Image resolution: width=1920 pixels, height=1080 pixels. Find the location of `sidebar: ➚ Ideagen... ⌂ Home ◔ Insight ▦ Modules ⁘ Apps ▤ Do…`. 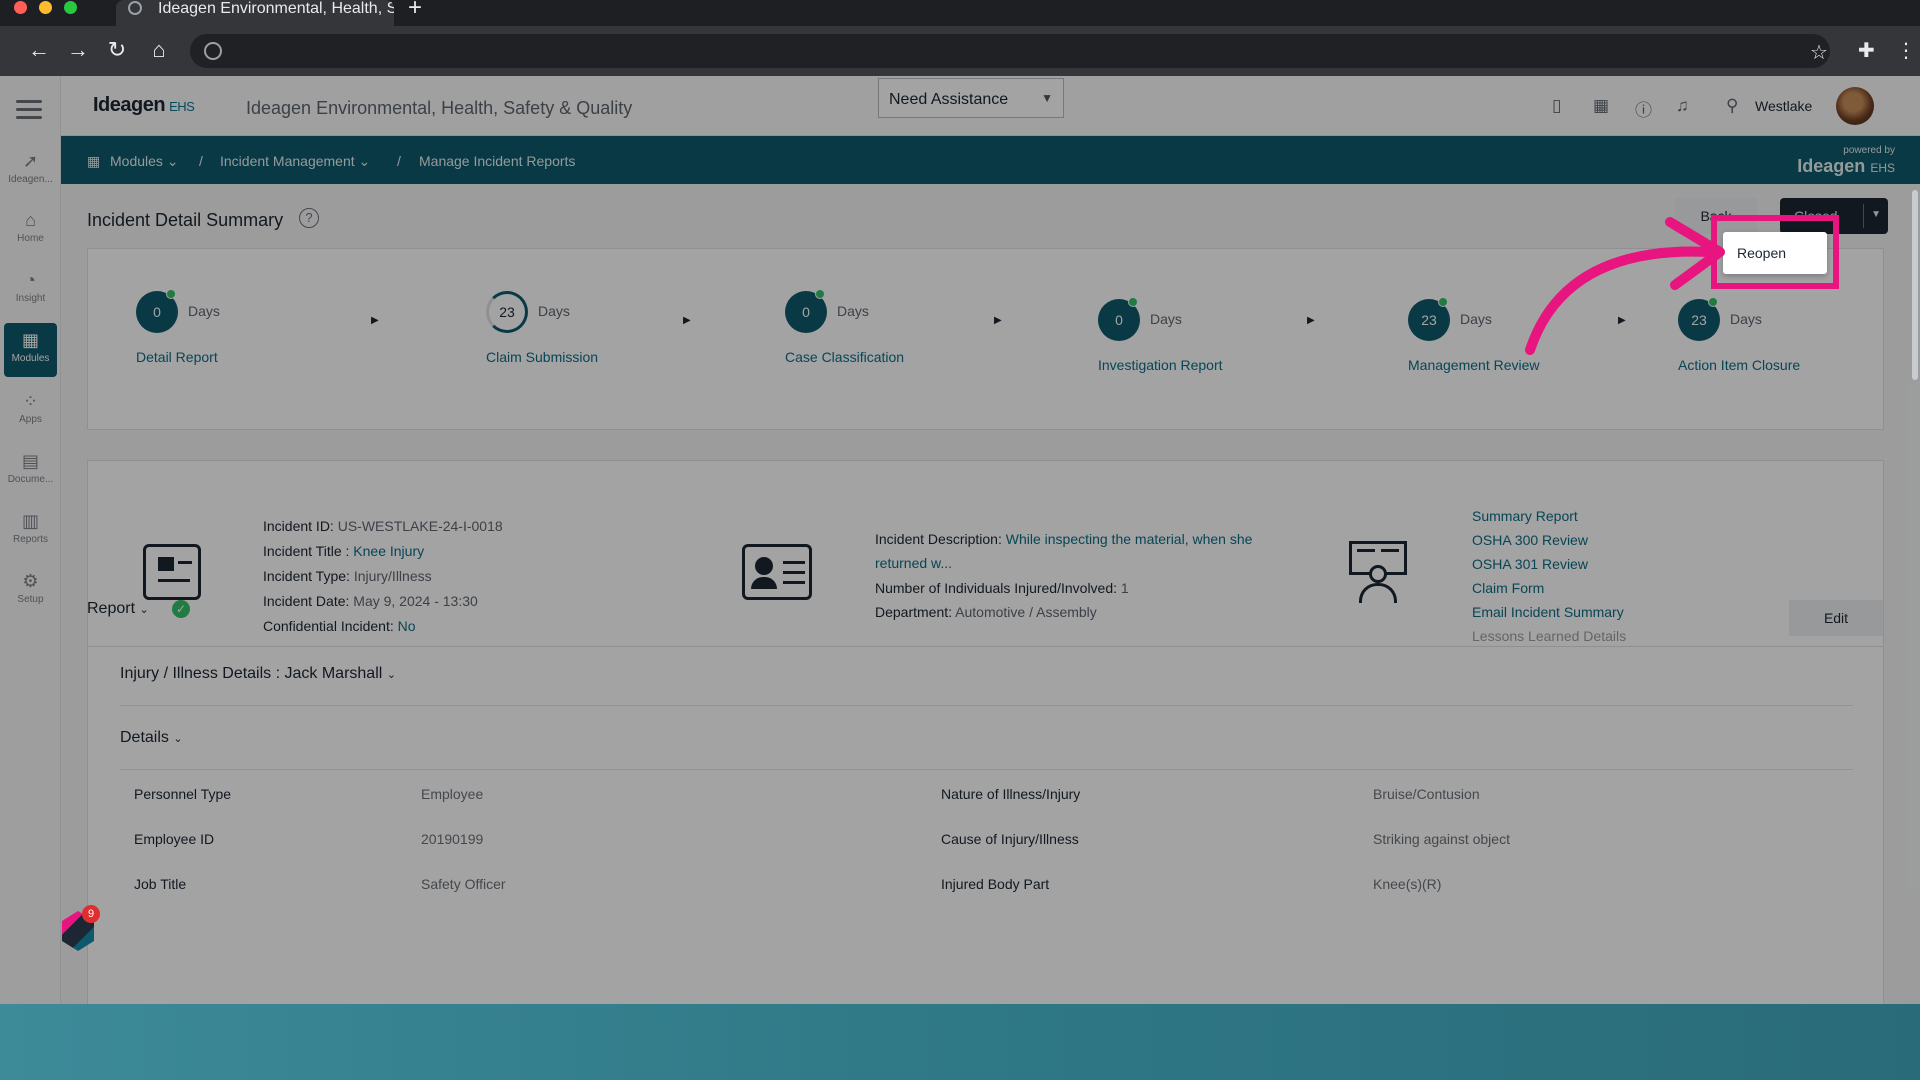

sidebar: ➚ Ideagen... ⌂ Home ◔ Insight ▦ Modules ⁘ Apps ▤ Do… is located at coordinates (30, 540).